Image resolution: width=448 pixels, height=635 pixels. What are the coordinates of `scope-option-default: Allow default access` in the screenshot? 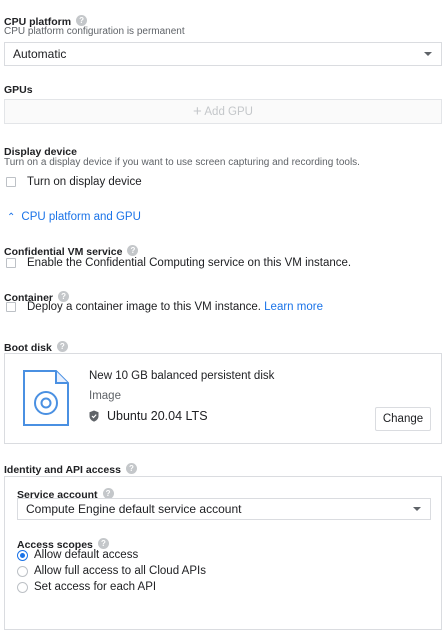 It's located at (111, 555).